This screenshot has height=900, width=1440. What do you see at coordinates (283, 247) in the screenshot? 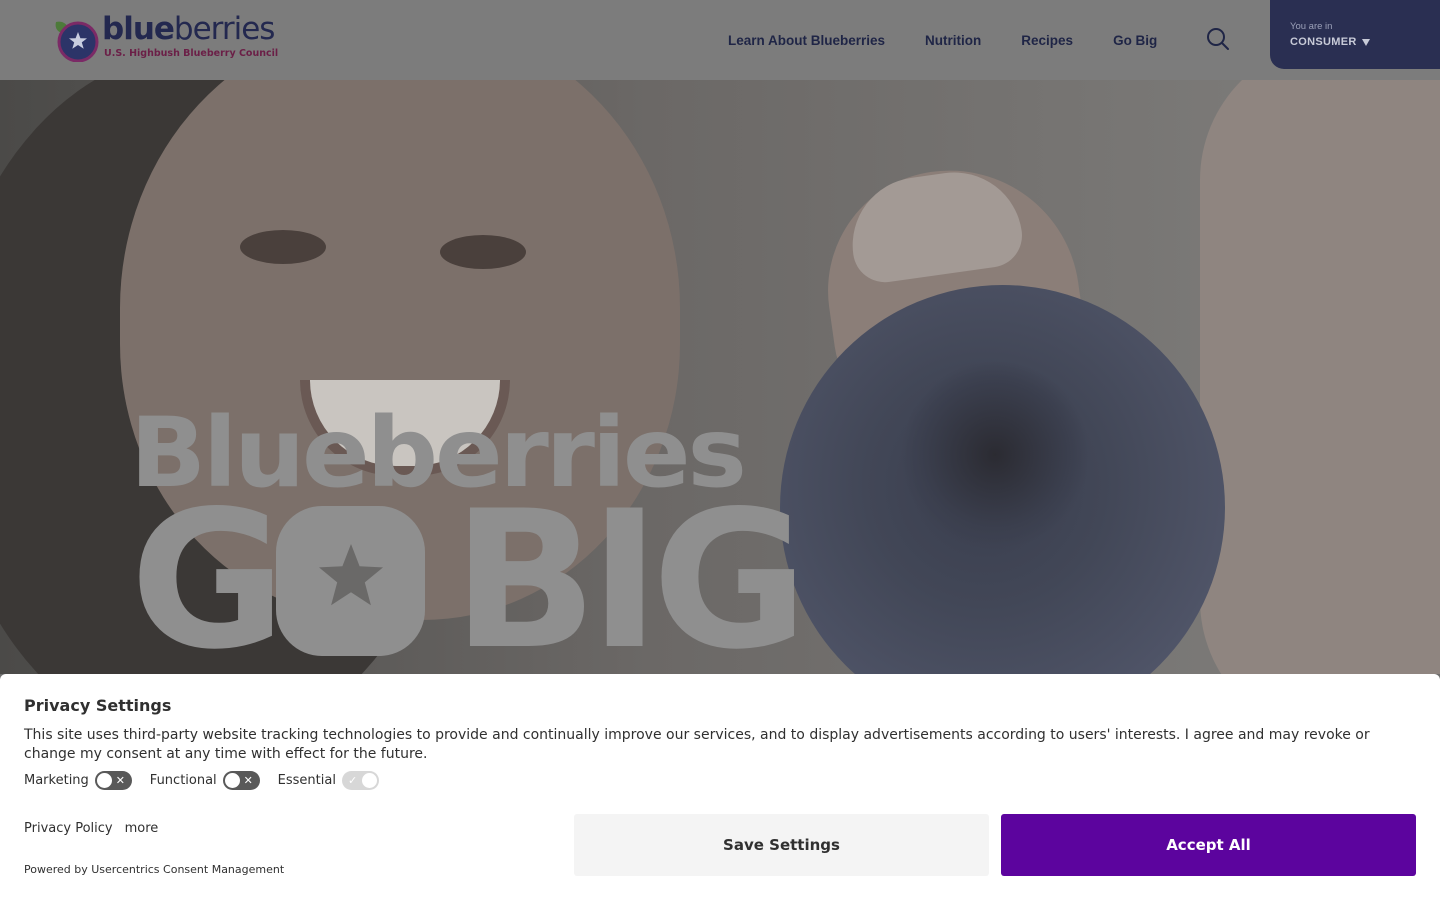
I see `hero-photo-eye-left` at bounding box center [283, 247].